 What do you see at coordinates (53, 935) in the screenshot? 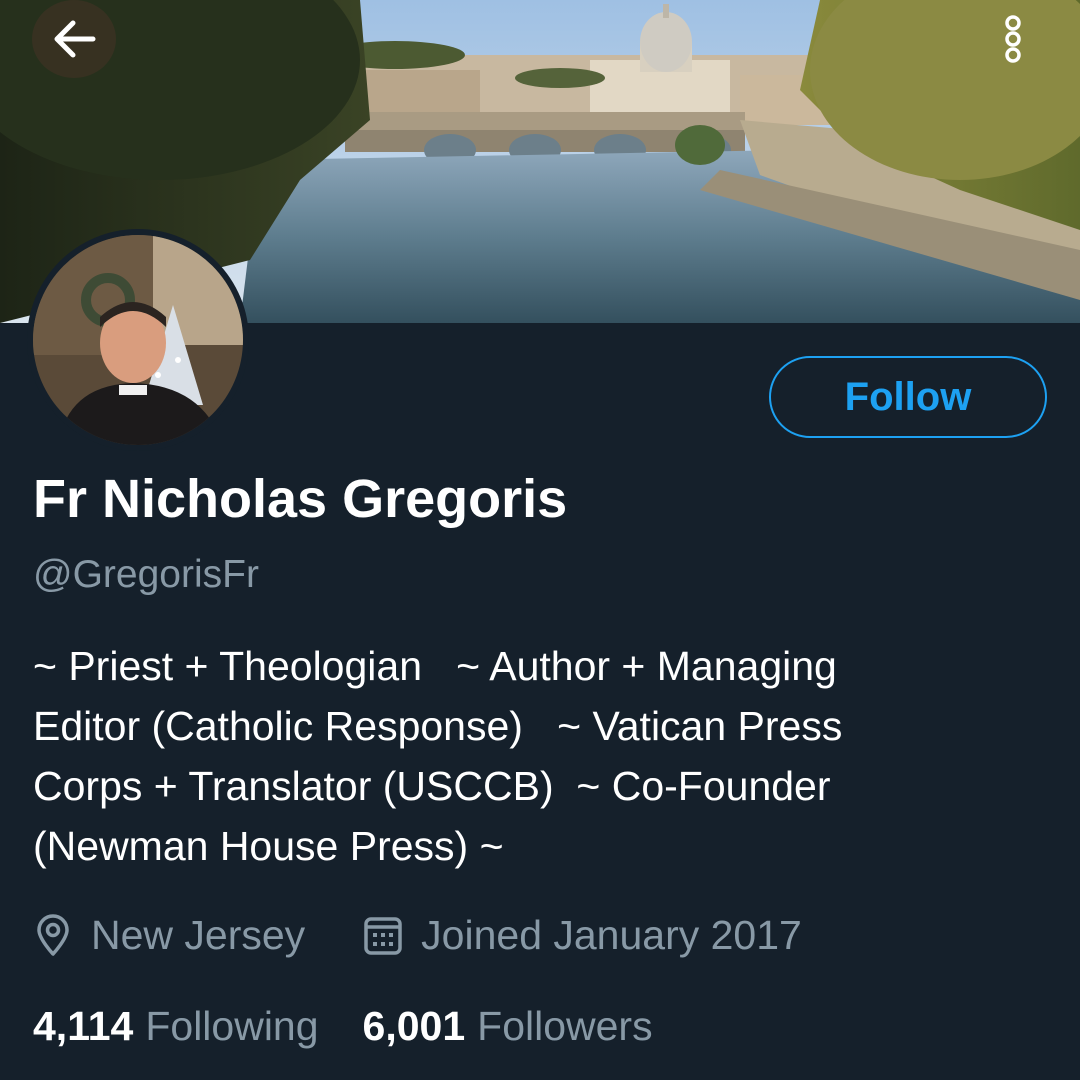
I see `location-pin-icon` at bounding box center [53, 935].